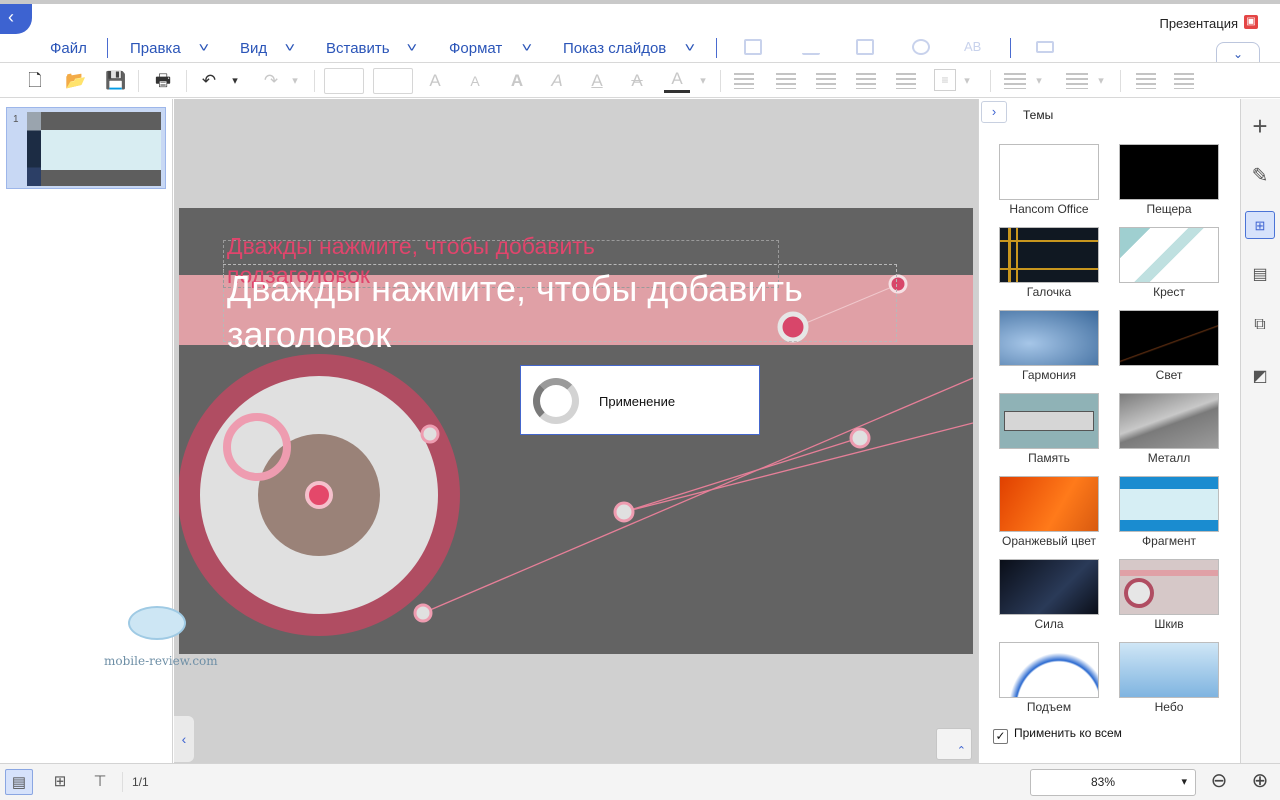 Image resolution: width=1280 pixels, height=800 pixels. What do you see at coordinates (271, 81) in the screenshot?
I see `redo-icon: ↷` at bounding box center [271, 81].